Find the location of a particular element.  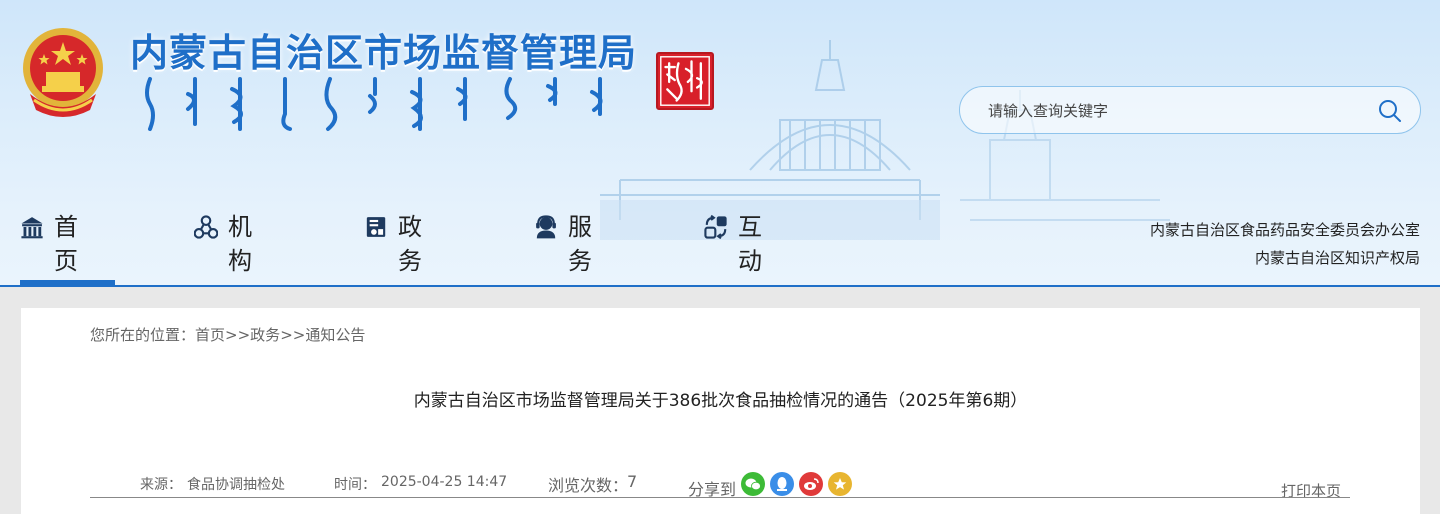

nav-item-interaction: 互动 is located at coordinates (738, 248).